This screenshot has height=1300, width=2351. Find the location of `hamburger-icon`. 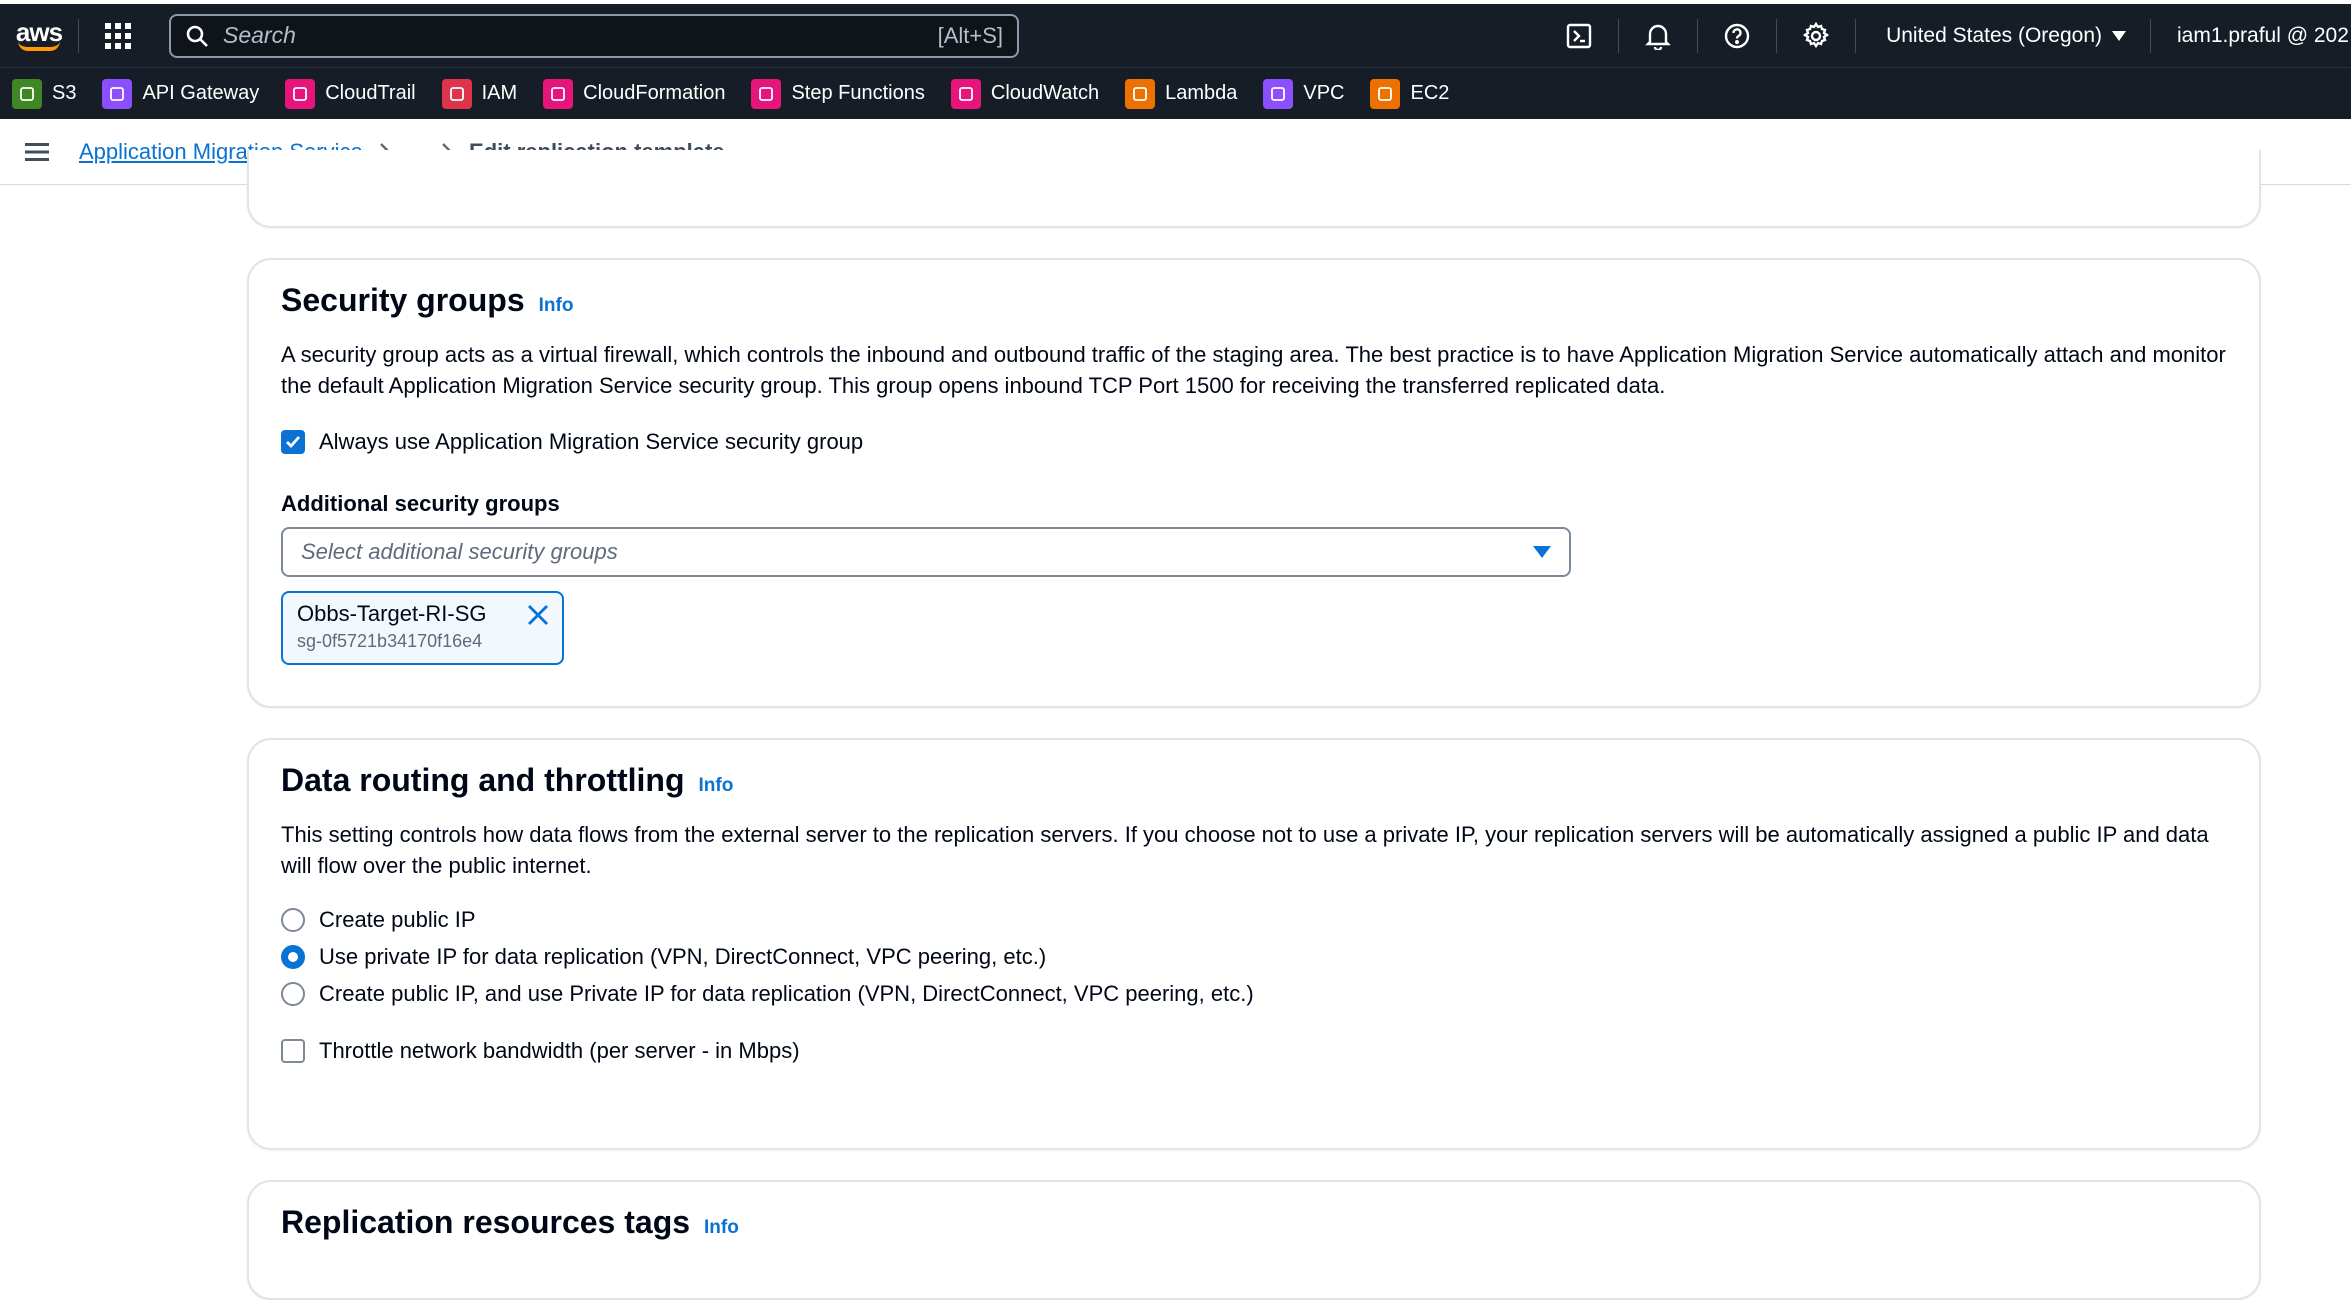

hamburger-icon is located at coordinates (37, 151).